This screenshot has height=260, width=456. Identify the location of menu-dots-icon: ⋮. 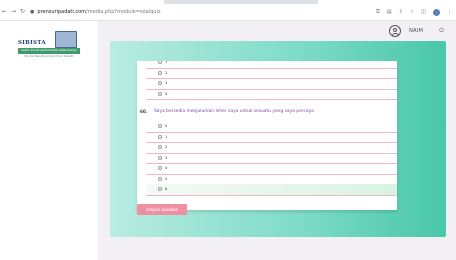
(449, 12).